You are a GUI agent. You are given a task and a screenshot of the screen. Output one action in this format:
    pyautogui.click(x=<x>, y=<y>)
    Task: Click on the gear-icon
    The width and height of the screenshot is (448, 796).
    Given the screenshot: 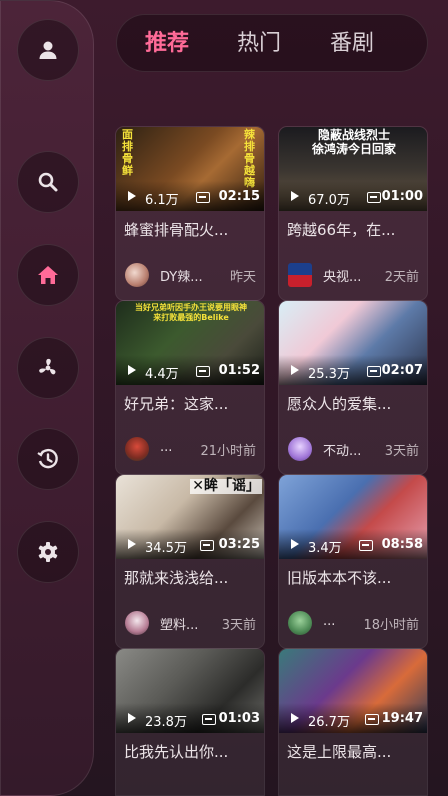 What is the action you would take?
    pyautogui.click(x=48, y=552)
    